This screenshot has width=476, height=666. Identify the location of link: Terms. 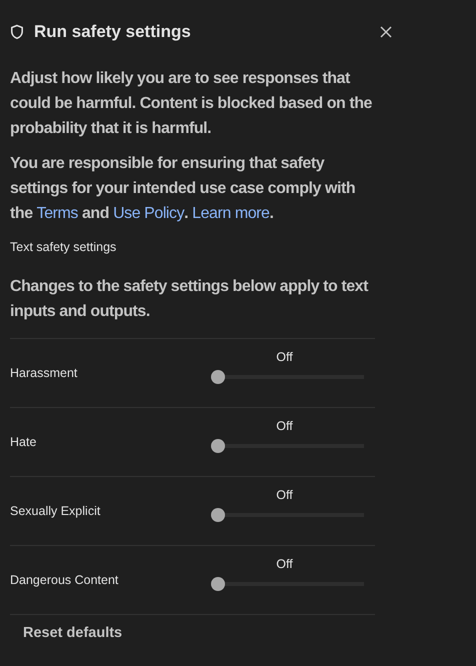
(57, 213).